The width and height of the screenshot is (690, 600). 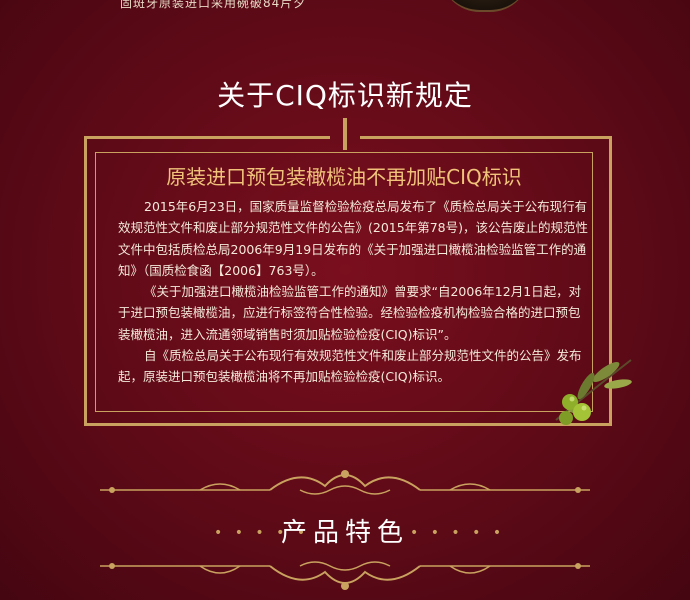 What do you see at coordinates (593, 392) in the screenshot?
I see `olive-branch-icon` at bounding box center [593, 392].